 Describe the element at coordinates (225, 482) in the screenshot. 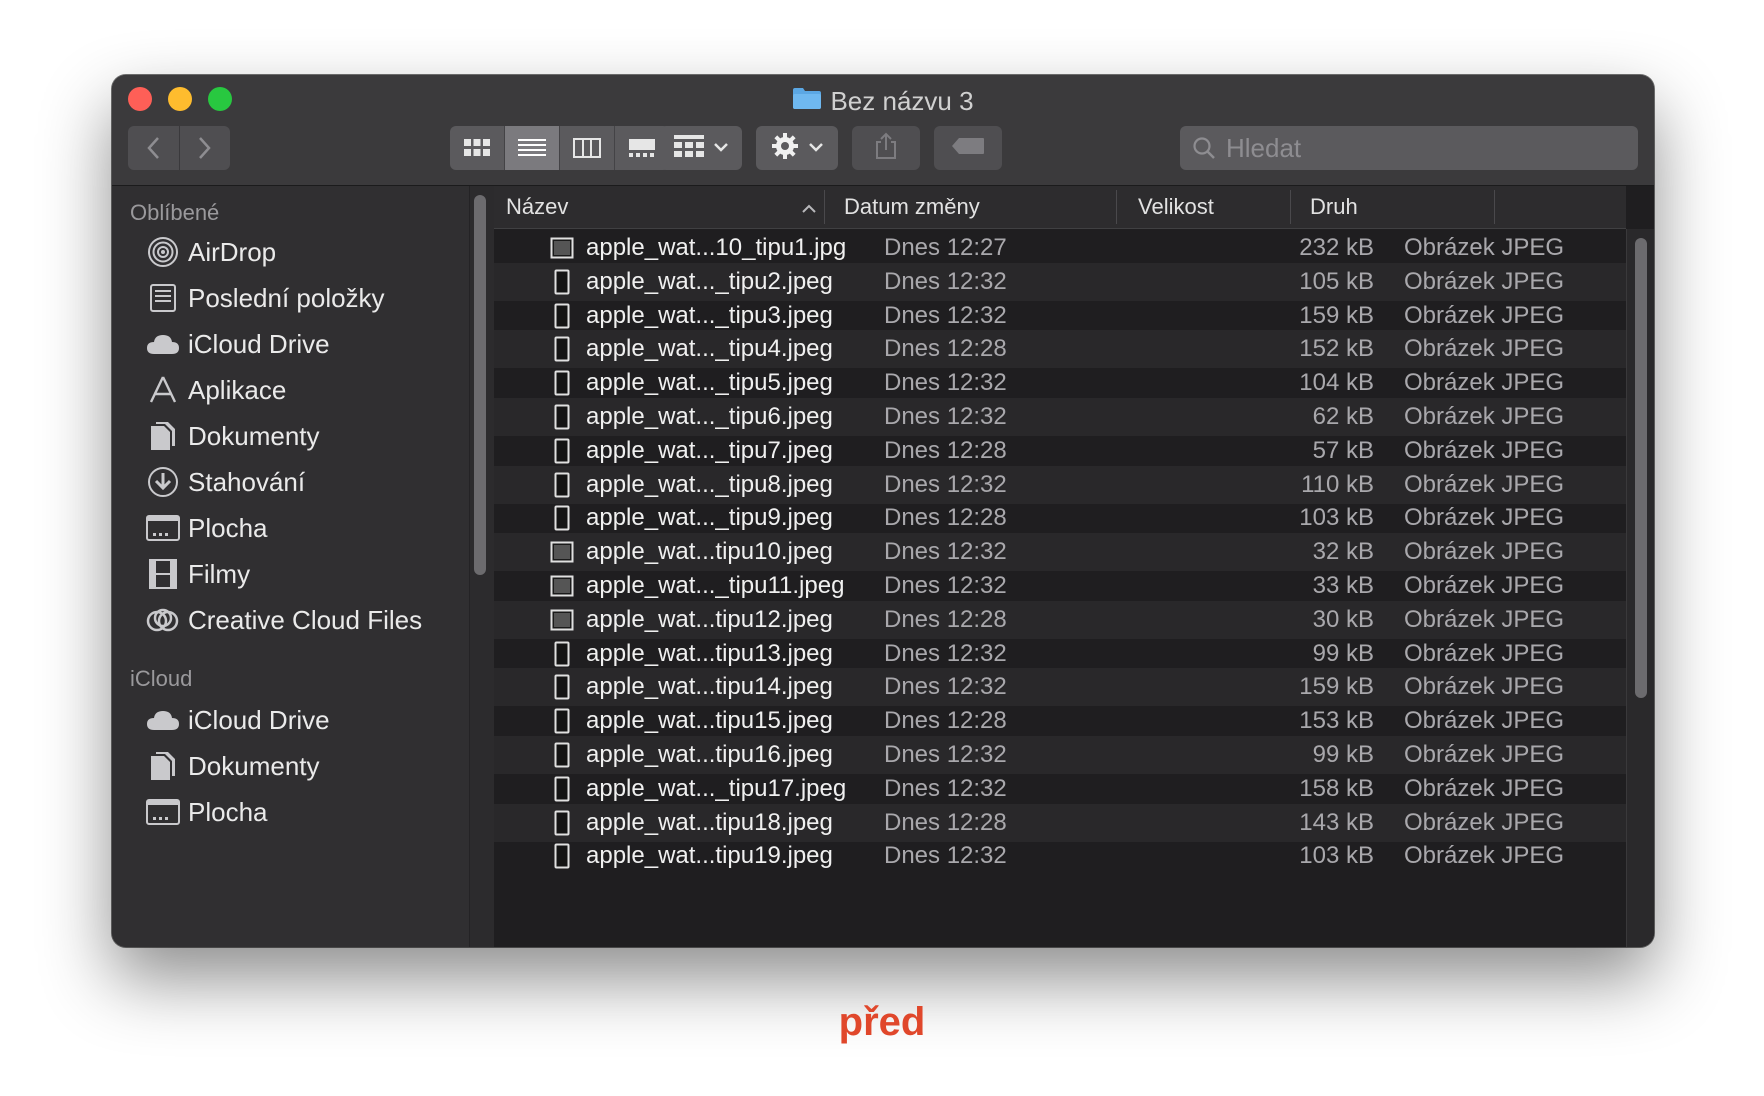

I see `sidebar-item-downloads: Stahování` at that location.